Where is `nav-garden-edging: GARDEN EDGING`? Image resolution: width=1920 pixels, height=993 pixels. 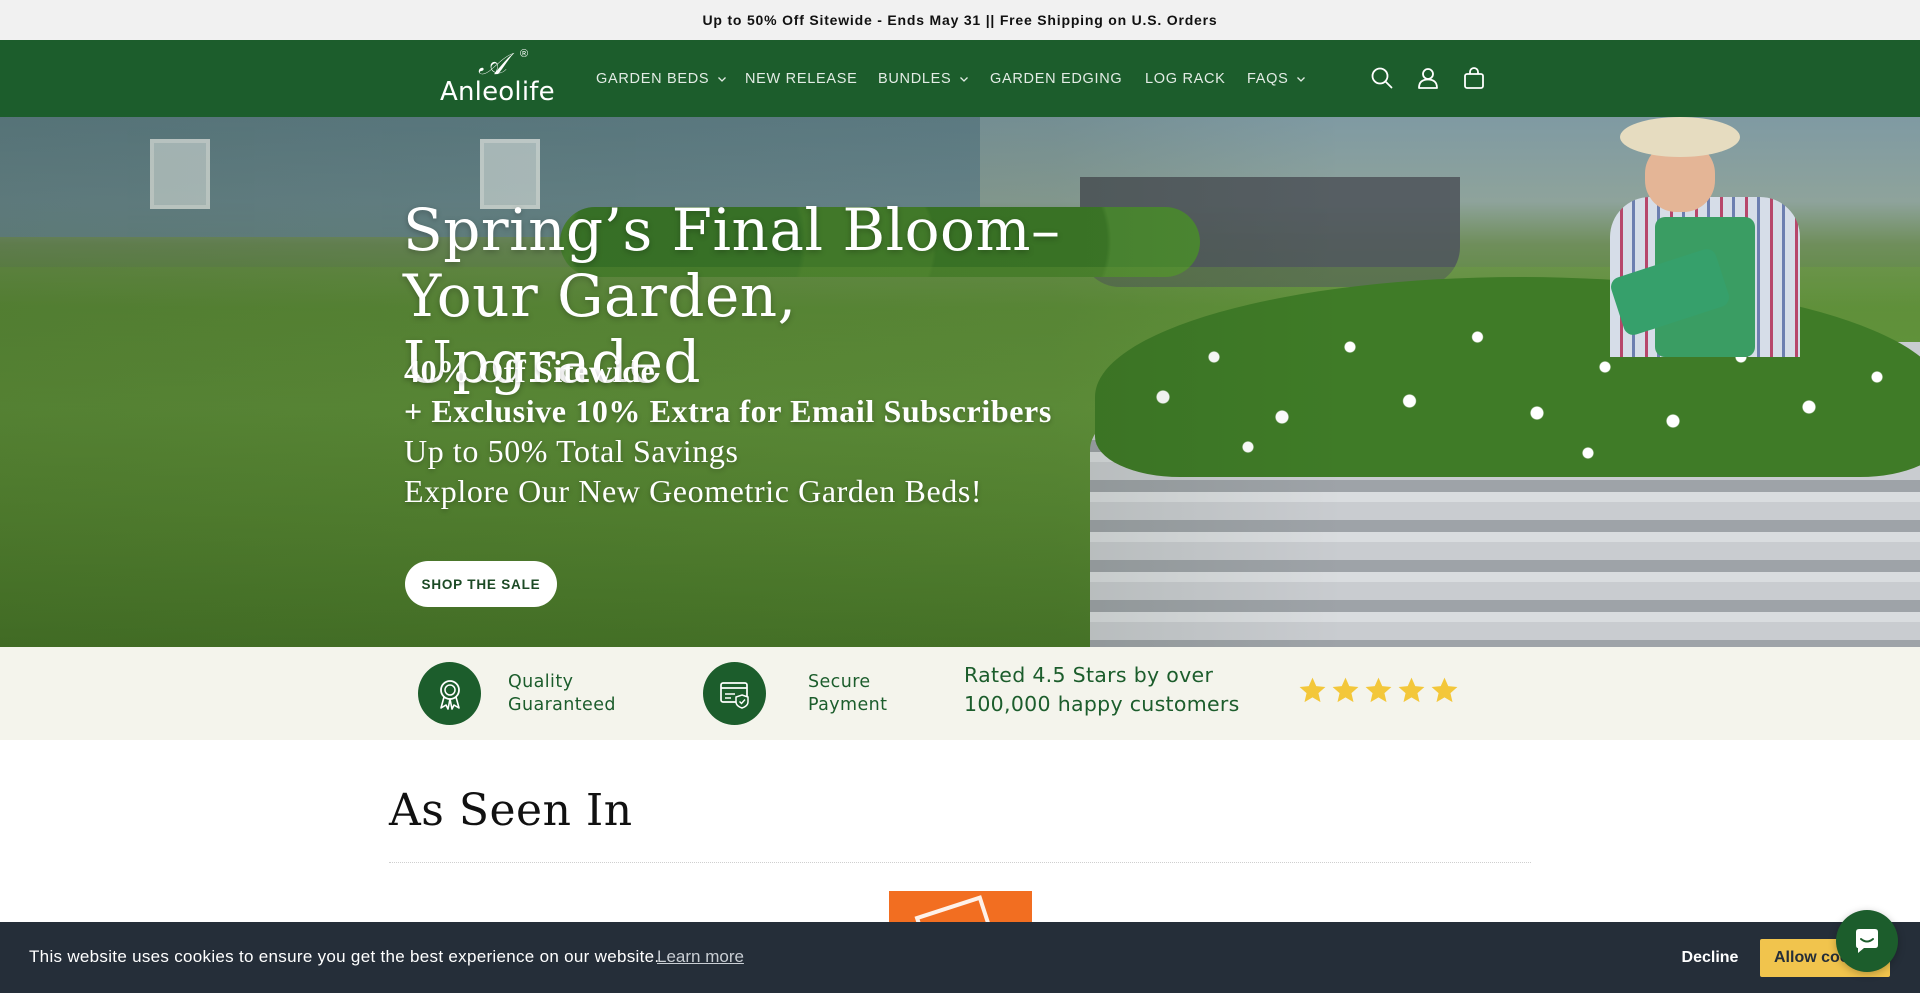
nav-garden-edging: GARDEN EDGING is located at coordinates (1056, 78).